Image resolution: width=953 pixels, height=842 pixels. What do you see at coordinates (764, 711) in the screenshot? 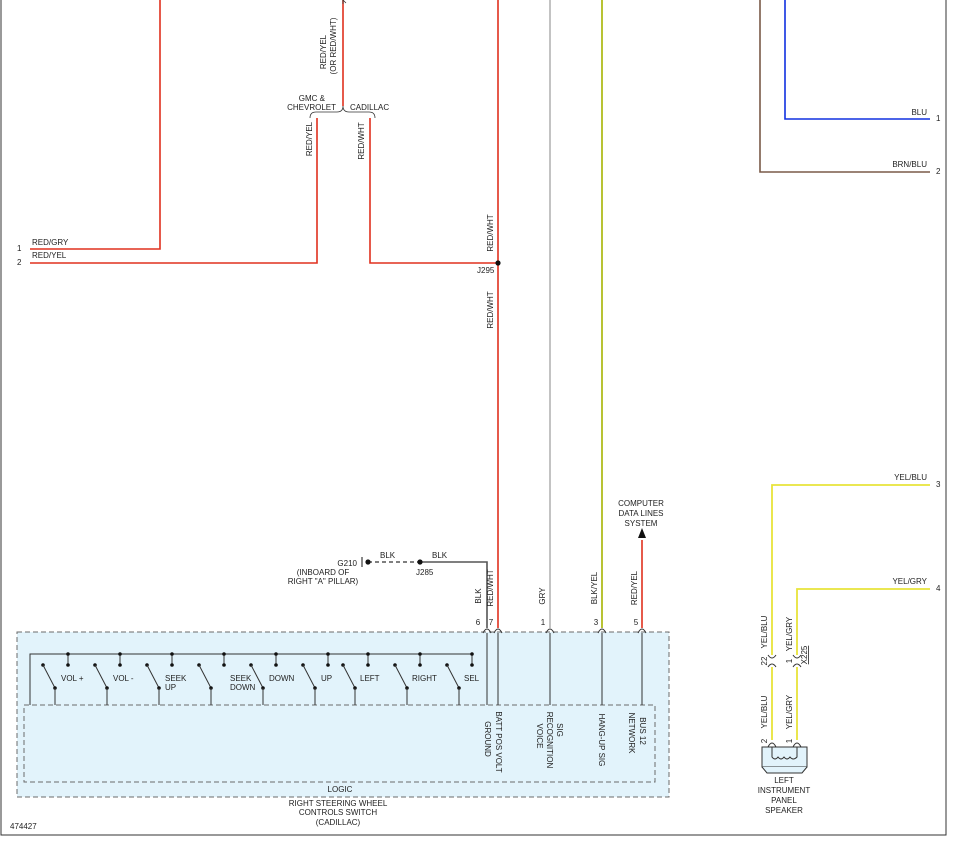
I see `speaker-pin2-wire: YEL/BLU` at bounding box center [764, 711].